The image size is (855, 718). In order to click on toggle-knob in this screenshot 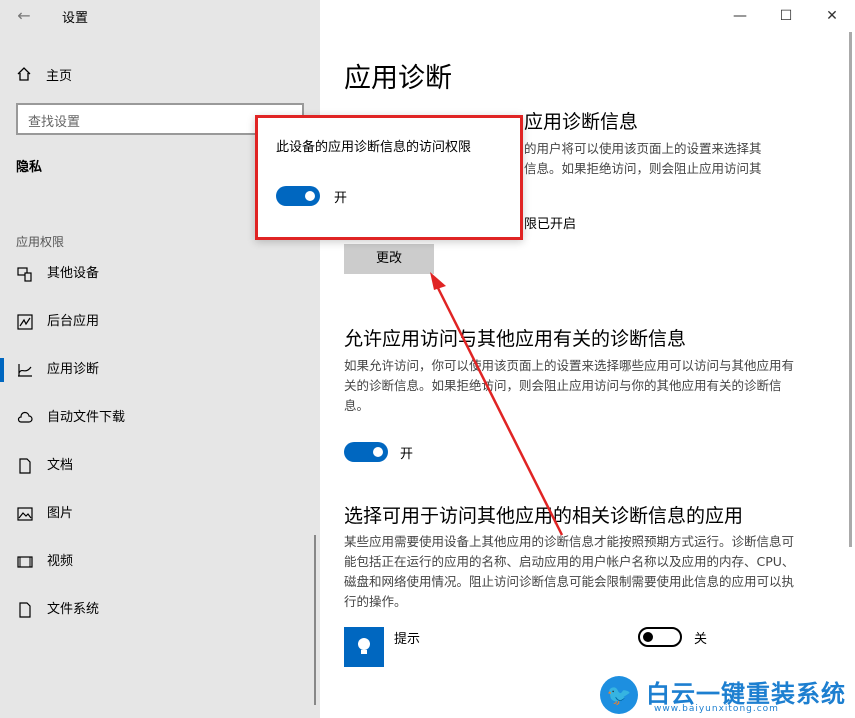, I will do `click(310, 196)`.